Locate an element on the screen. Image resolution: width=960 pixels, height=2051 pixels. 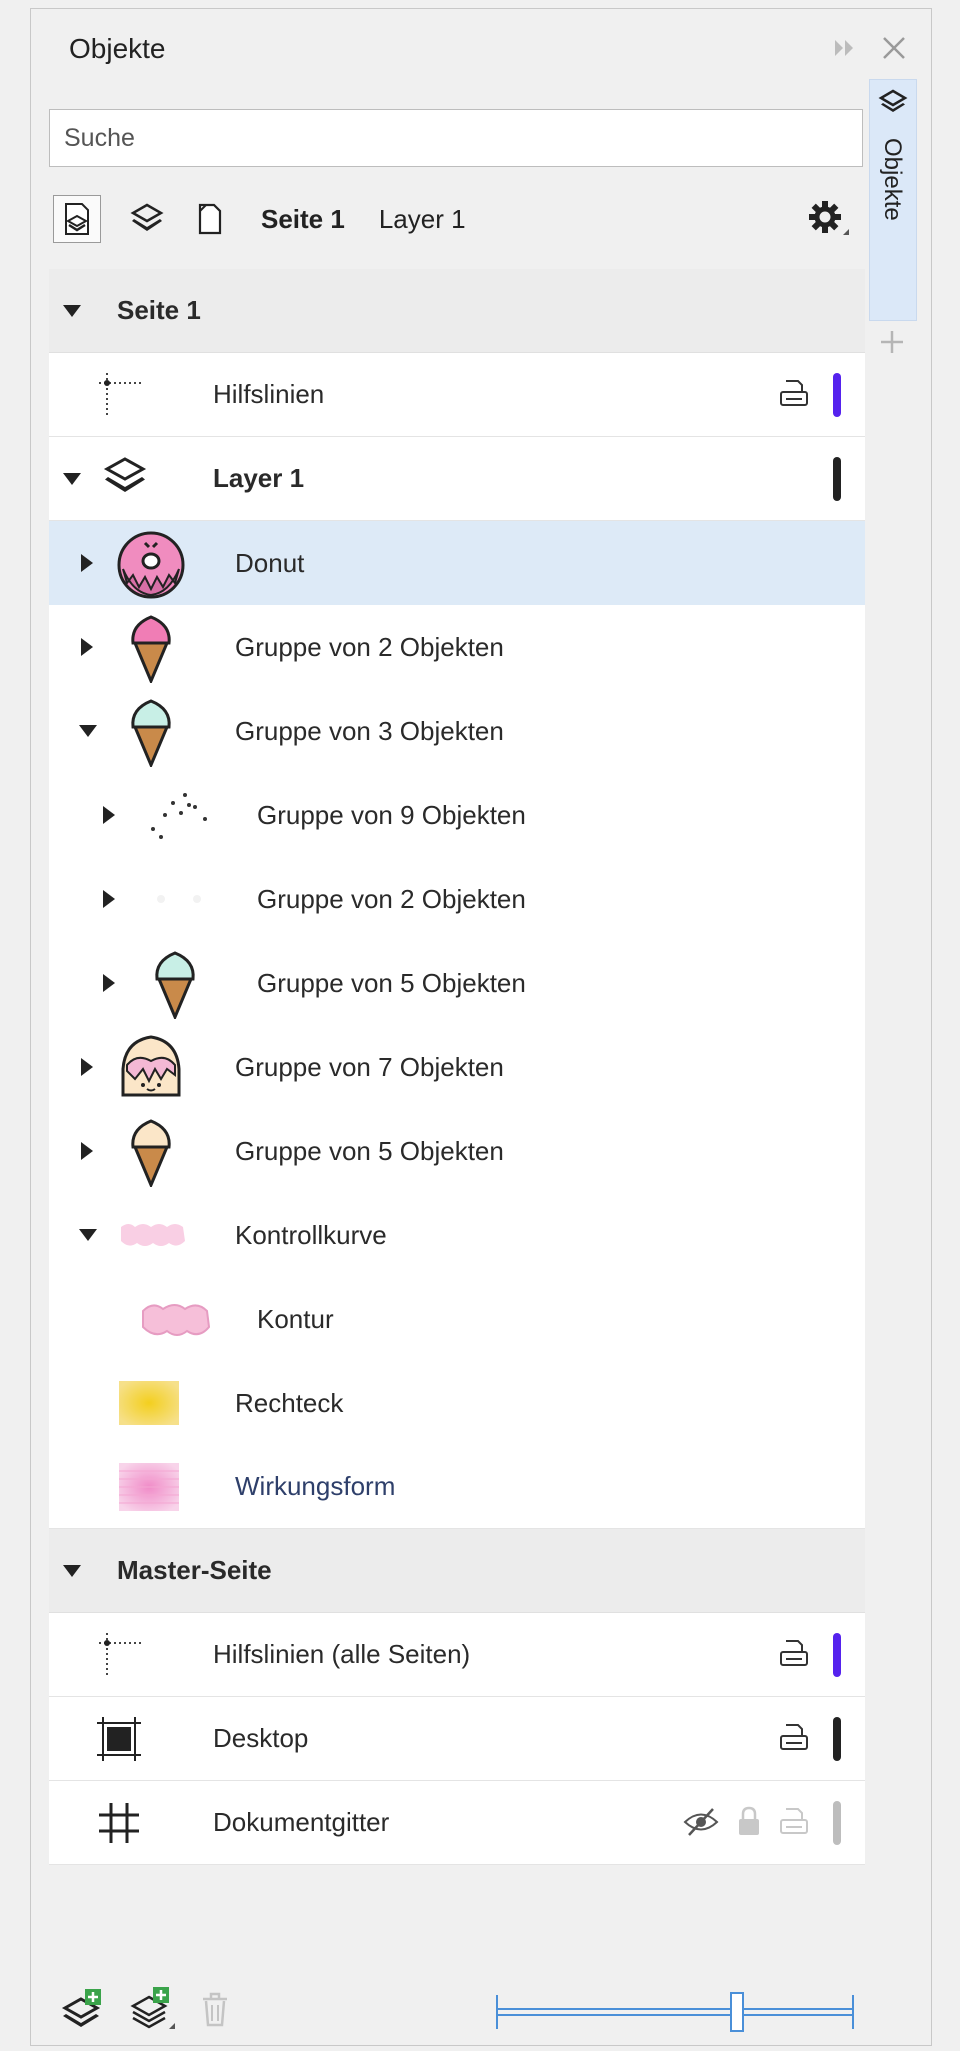
grid-icon is located at coordinates (119, 1825).